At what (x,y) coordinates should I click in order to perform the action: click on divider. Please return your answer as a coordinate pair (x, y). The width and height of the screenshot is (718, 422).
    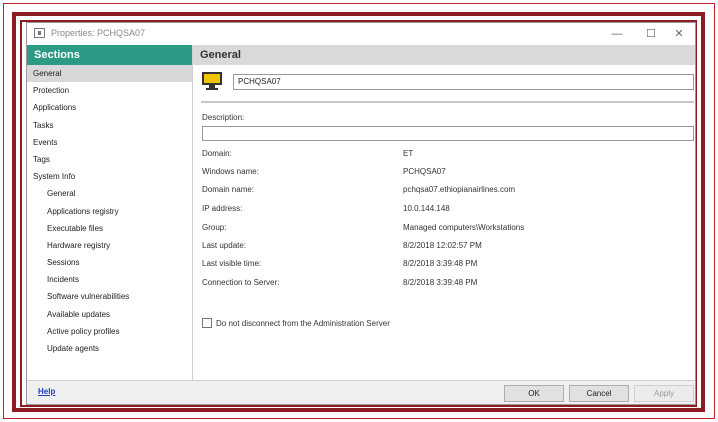
    Looking at the image, I should click on (447, 102).